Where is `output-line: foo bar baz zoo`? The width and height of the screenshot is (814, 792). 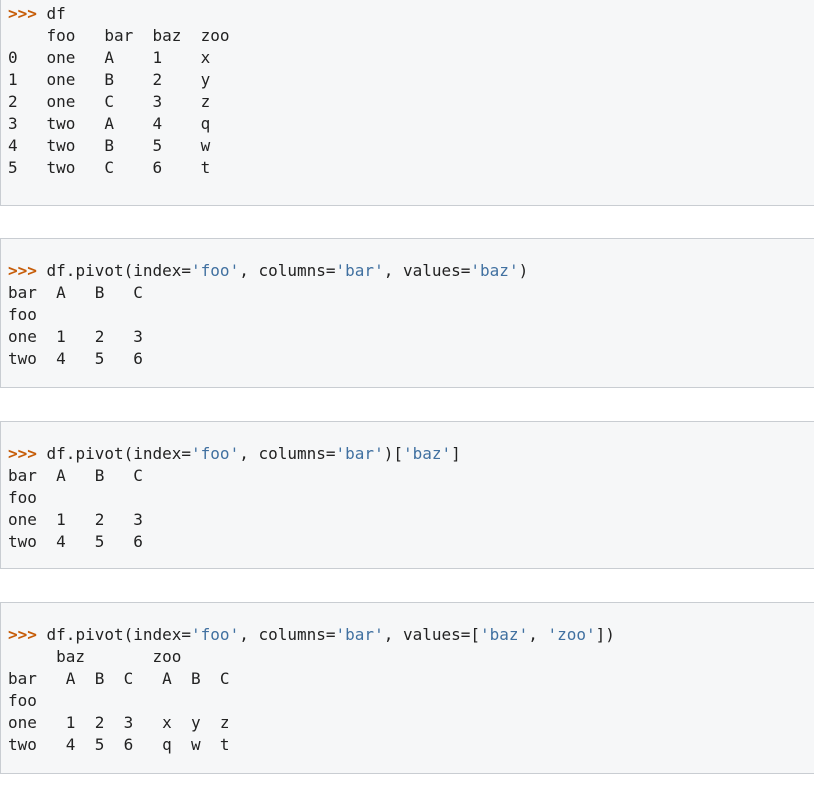 output-line: foo bar baz zoo is located at coordinates (119, 35).